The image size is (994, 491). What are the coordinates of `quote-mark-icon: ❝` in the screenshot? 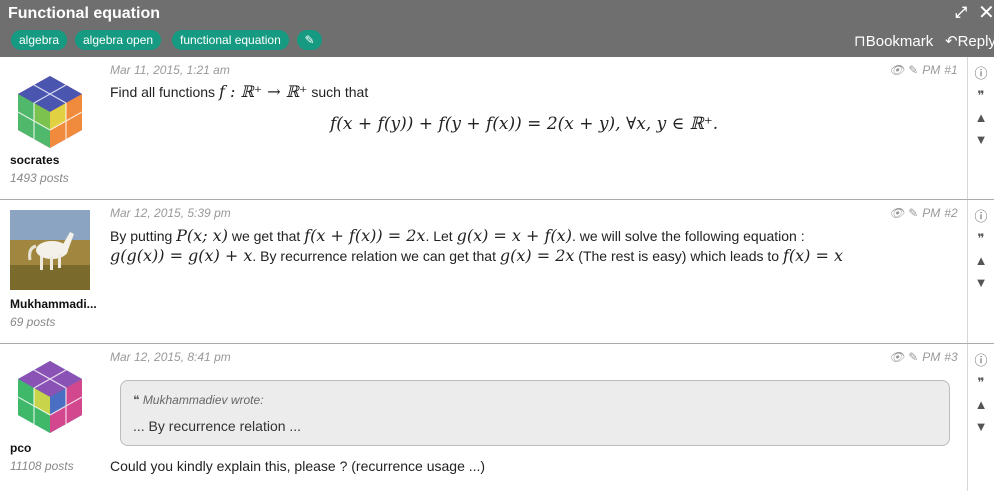 It's located at (136, 400).